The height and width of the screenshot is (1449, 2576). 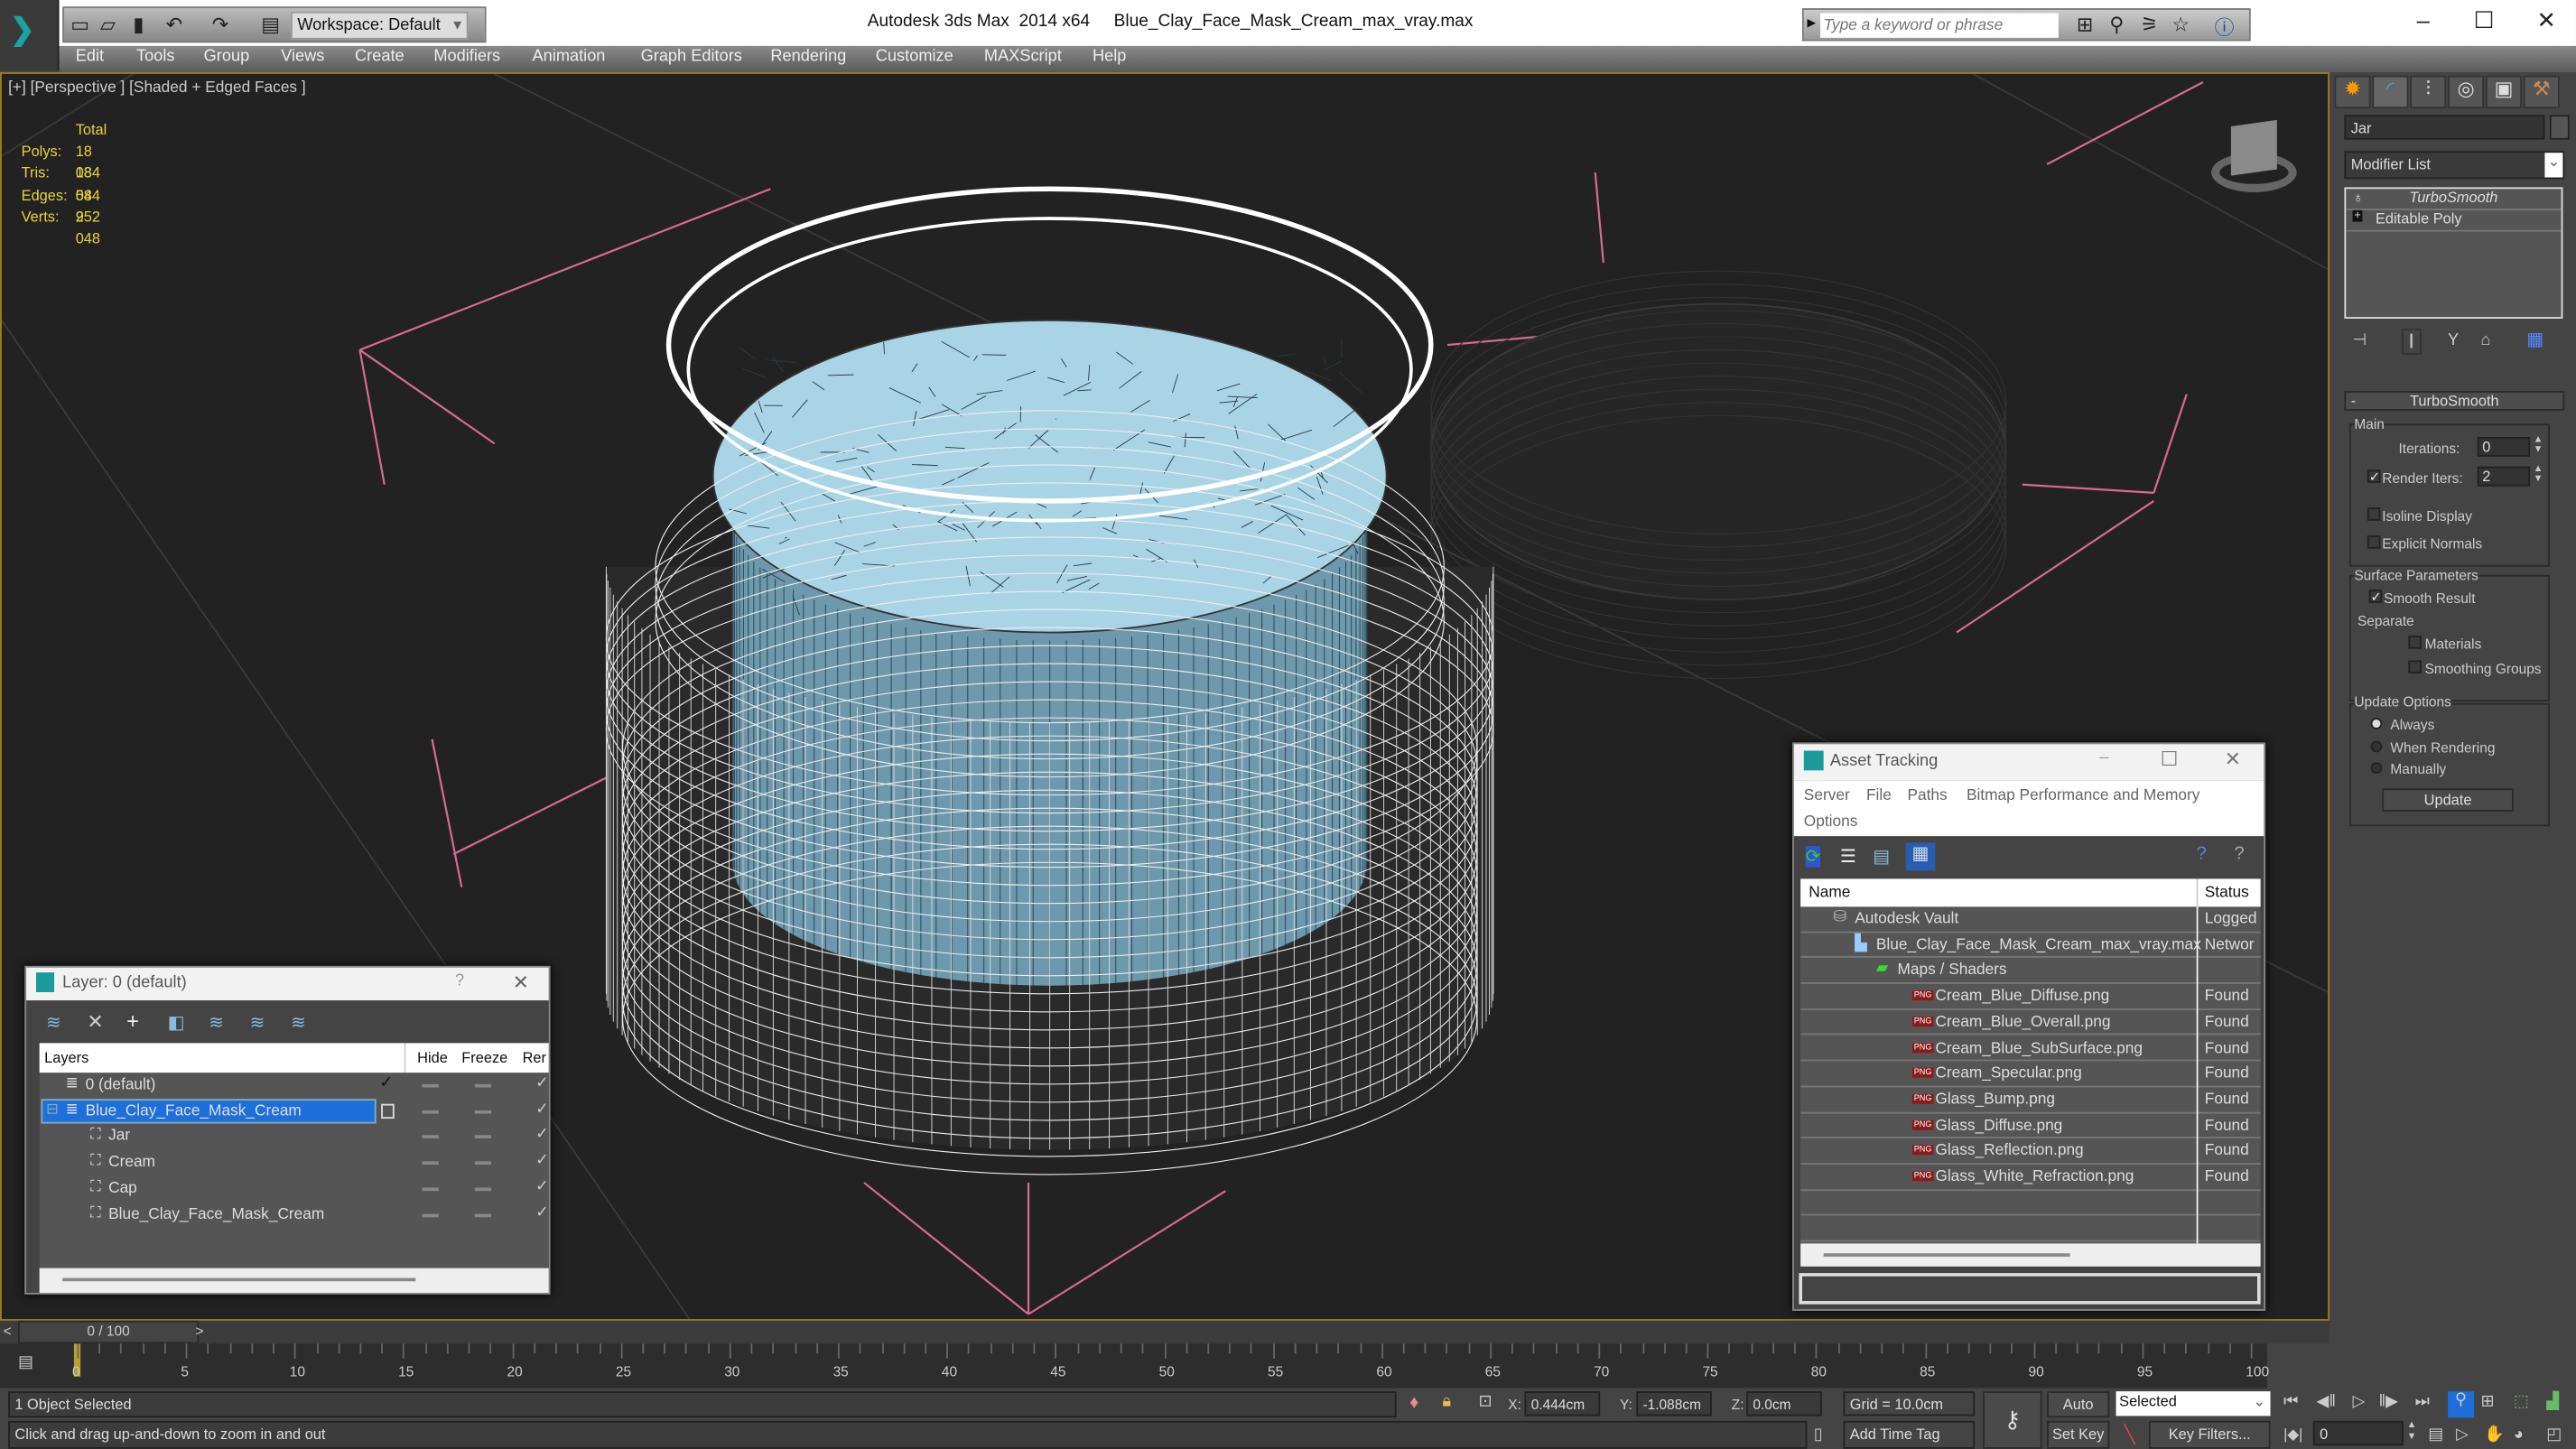 What do you see at coordinates (2435, 1435) in the screenshot?
I see `time-config-icon: ▤` at bounding box center [2435, 1435].